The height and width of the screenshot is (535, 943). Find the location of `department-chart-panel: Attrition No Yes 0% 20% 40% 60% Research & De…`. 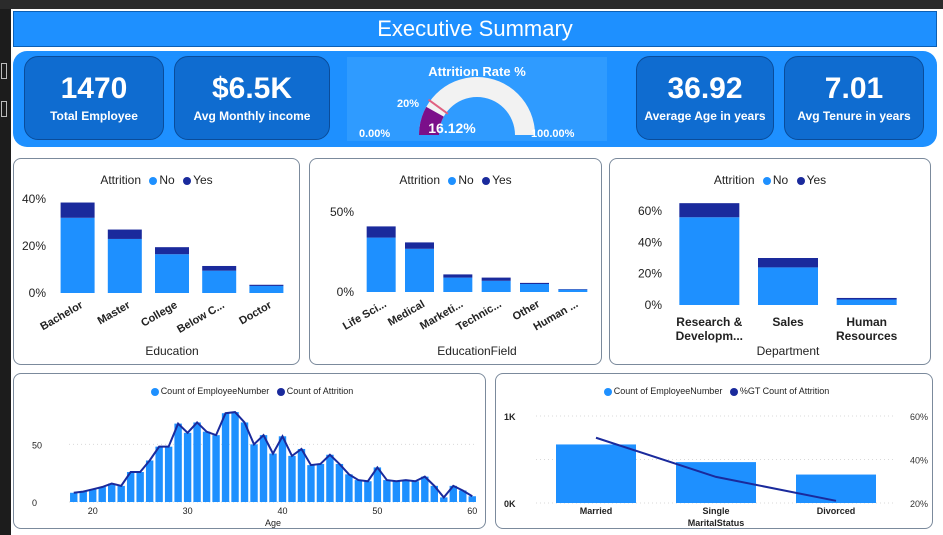

department-chart-panel: Attrition No Yes 0% 20% 40% 60% Research & De… is located at coordinates (770, 261).